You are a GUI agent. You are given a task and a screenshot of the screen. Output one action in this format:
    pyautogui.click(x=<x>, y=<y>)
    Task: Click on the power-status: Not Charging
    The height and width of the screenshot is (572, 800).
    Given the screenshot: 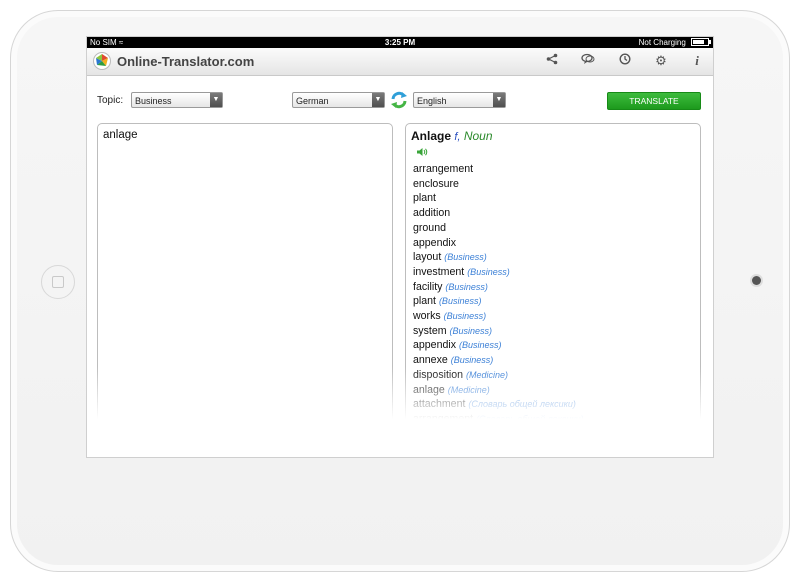 What is the action you would take?
    pyautogui.click(x=674, y=42)
    